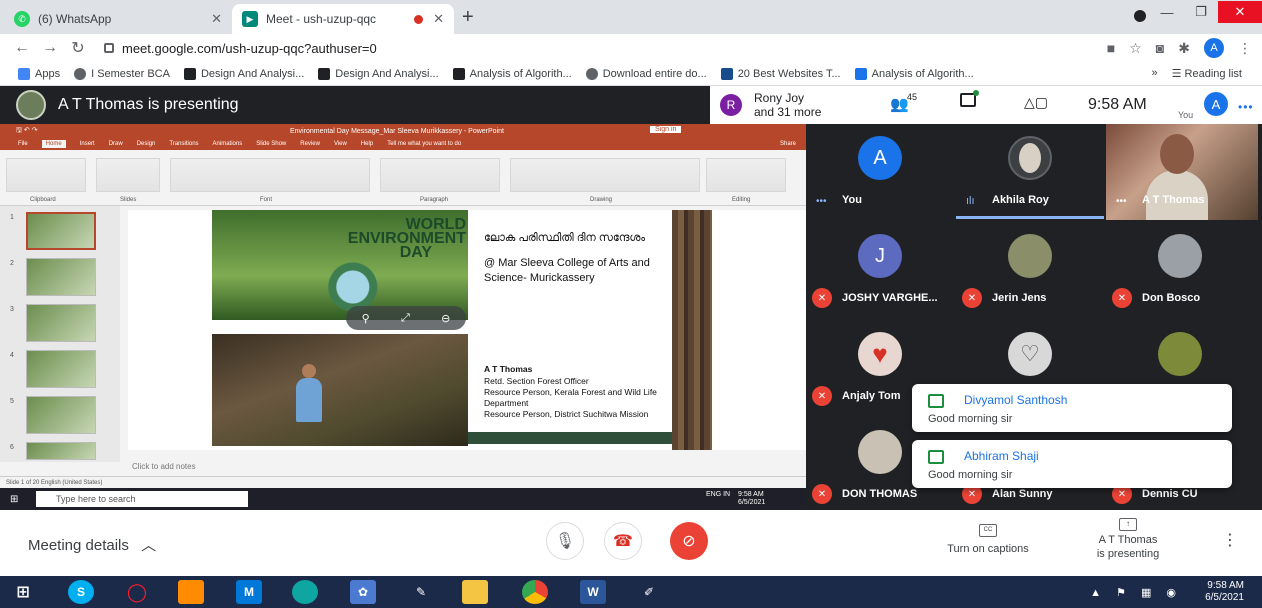  Describe the element at coordinates (92, 544) in the screenshot. I see `meeting-details-button: Meeting details ︿` at that location.